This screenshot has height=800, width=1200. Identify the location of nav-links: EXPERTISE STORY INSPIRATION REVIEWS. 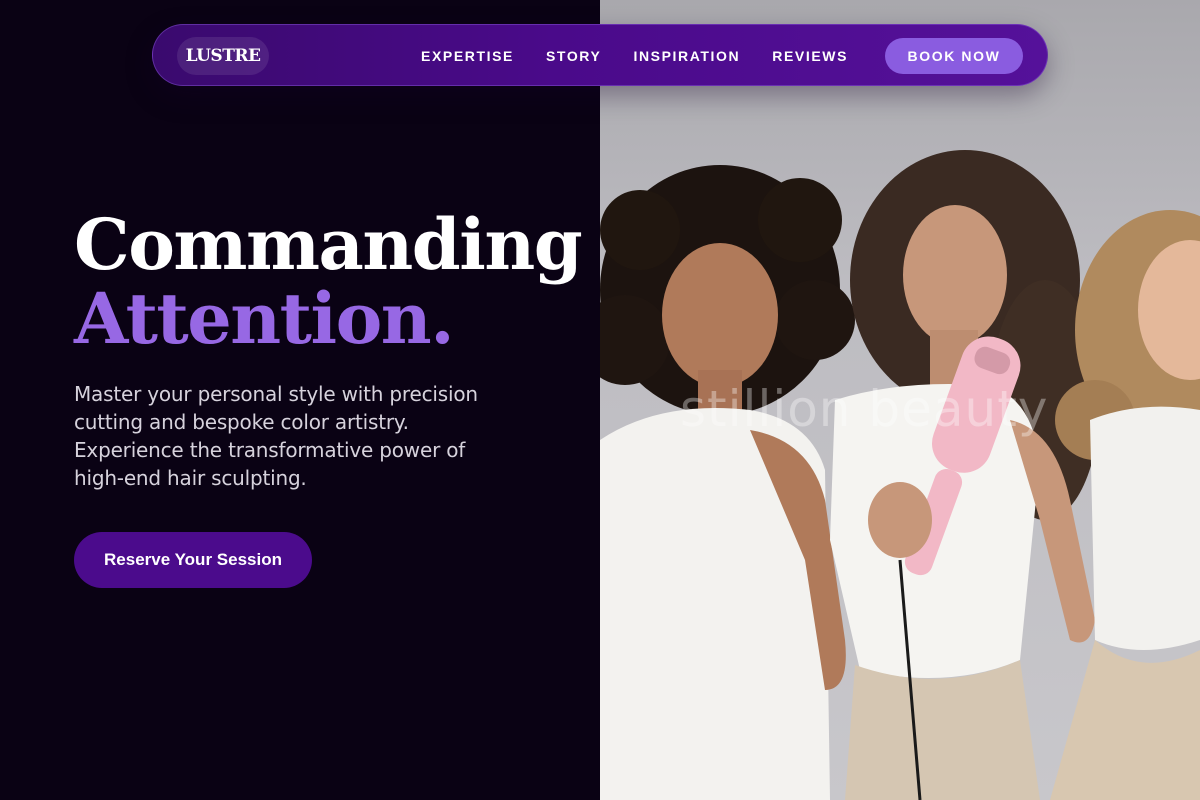
(650, 56).